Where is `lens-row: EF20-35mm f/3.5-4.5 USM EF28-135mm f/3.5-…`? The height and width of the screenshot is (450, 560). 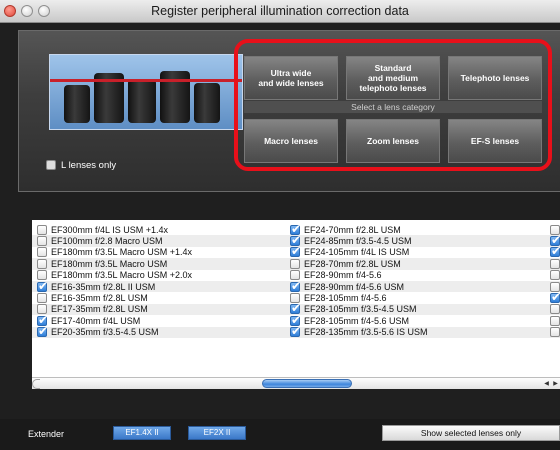 lens-row: EF20-35mm f/3.5-4.5 USM EF28-135mm f/3.5-… is located at coordinates (296, 331).